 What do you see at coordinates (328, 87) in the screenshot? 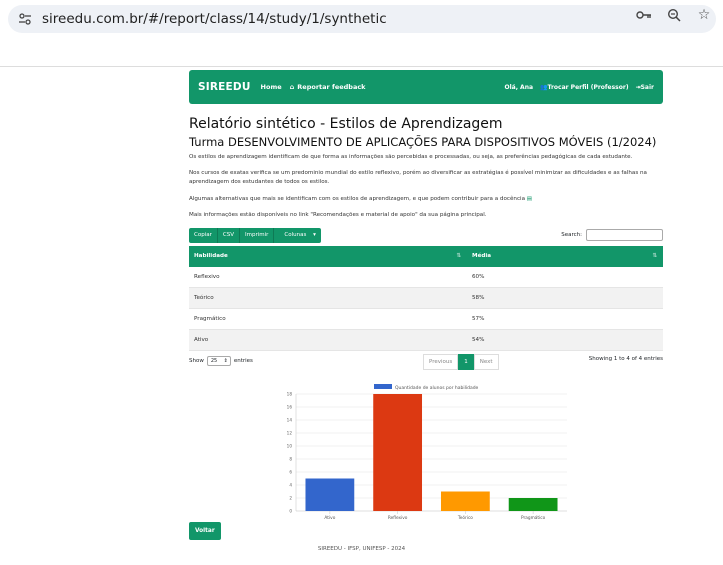
I see `nav-feedback: ⌂ Reportar feedback` at bounding box center [328, 87].